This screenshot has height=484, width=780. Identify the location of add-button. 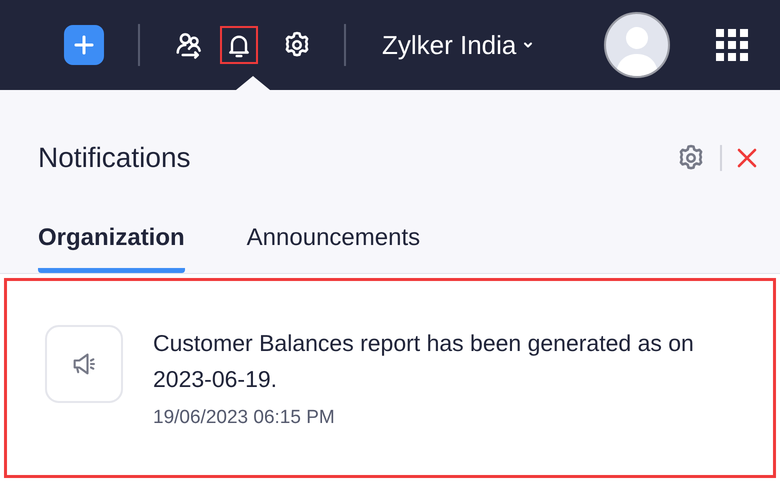
(84, 45).